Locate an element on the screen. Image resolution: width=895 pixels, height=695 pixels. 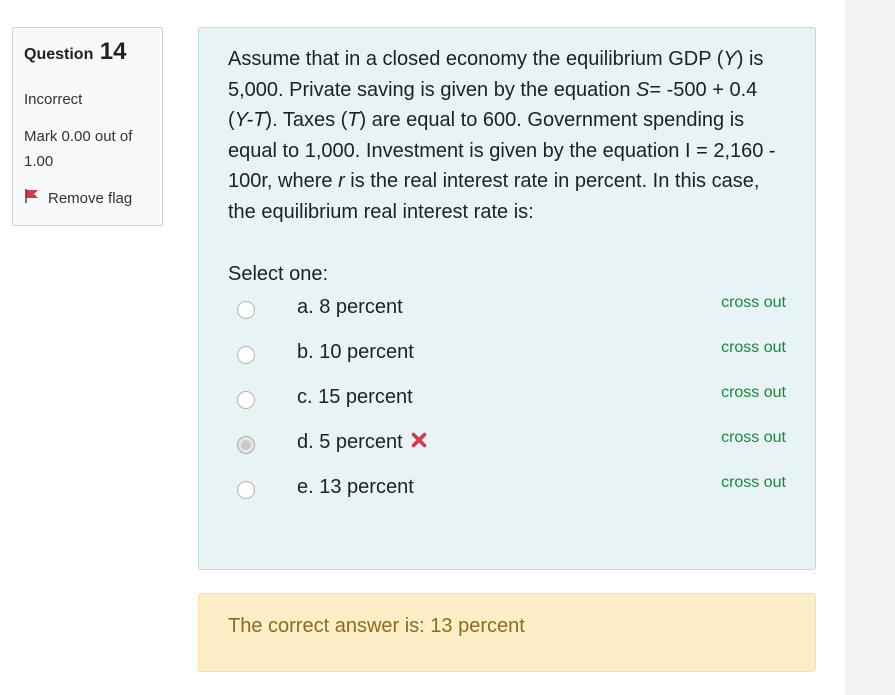
question-number: Question 14 is located at coordinates (87, 53).